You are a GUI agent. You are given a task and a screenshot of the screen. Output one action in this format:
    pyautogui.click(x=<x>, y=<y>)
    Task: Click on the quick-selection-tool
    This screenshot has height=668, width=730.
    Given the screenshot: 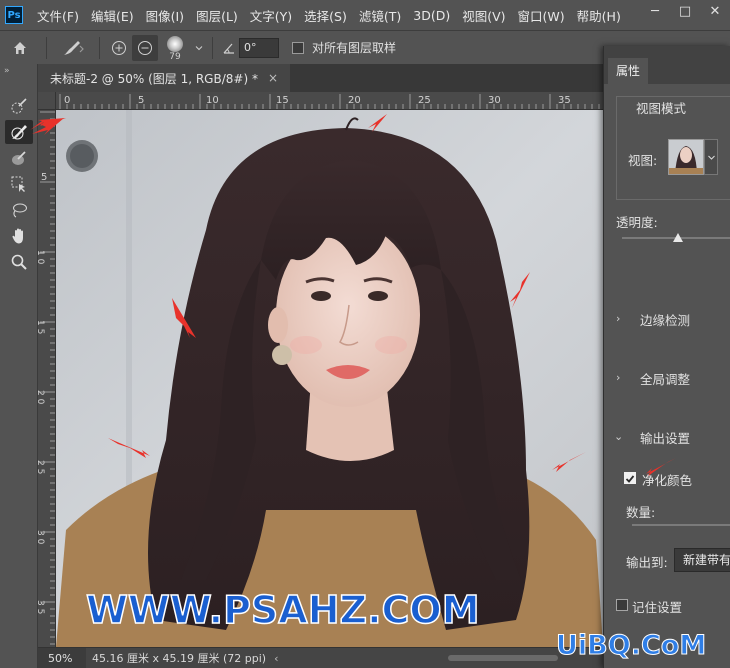 What is the action you would take?
    pyautogui.click(x=19, y=184)
    